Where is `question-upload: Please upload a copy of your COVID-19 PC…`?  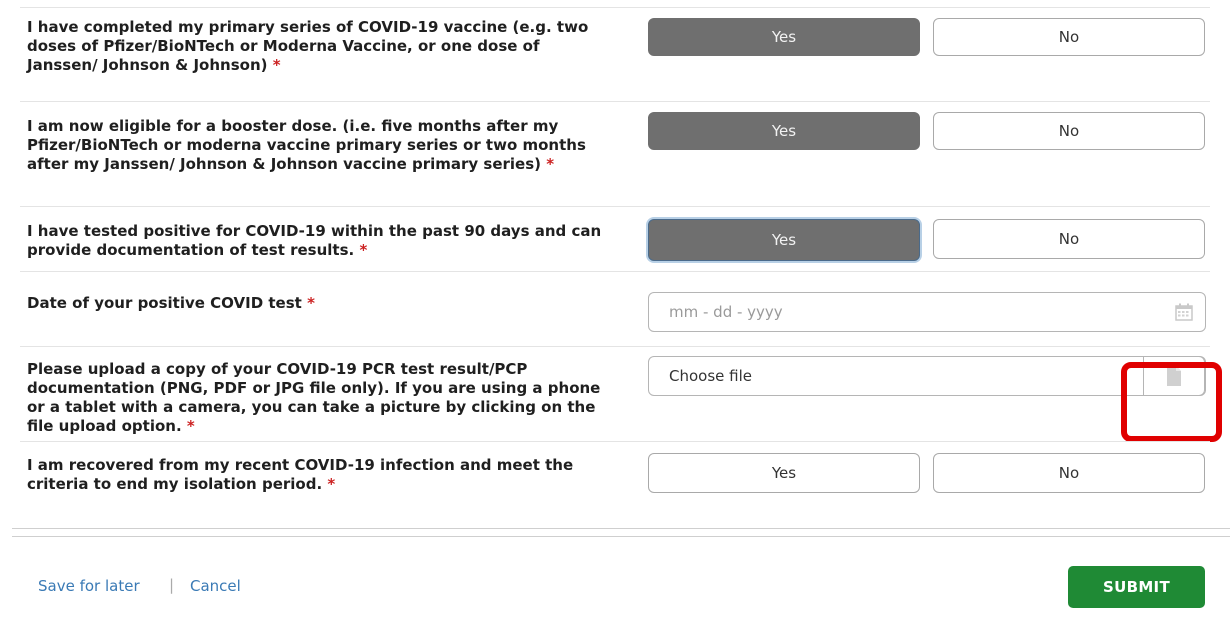 question-upload: Please upload a copy of your COVID-19 PC… is located at coordinates (314, 397).